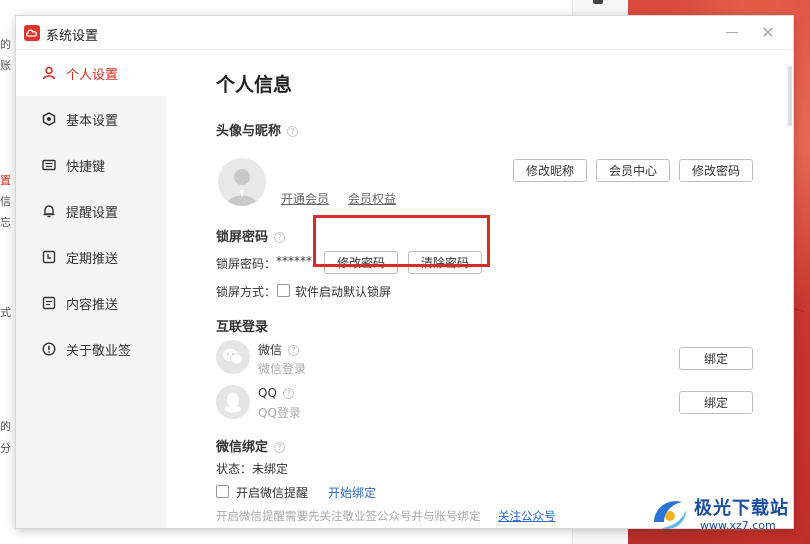 The width and height of the screenshot is (810, 544). What do you see at coordinates (49, 257) in the screenshot?
I see `clock-icon` at bounding box center [49, 257].